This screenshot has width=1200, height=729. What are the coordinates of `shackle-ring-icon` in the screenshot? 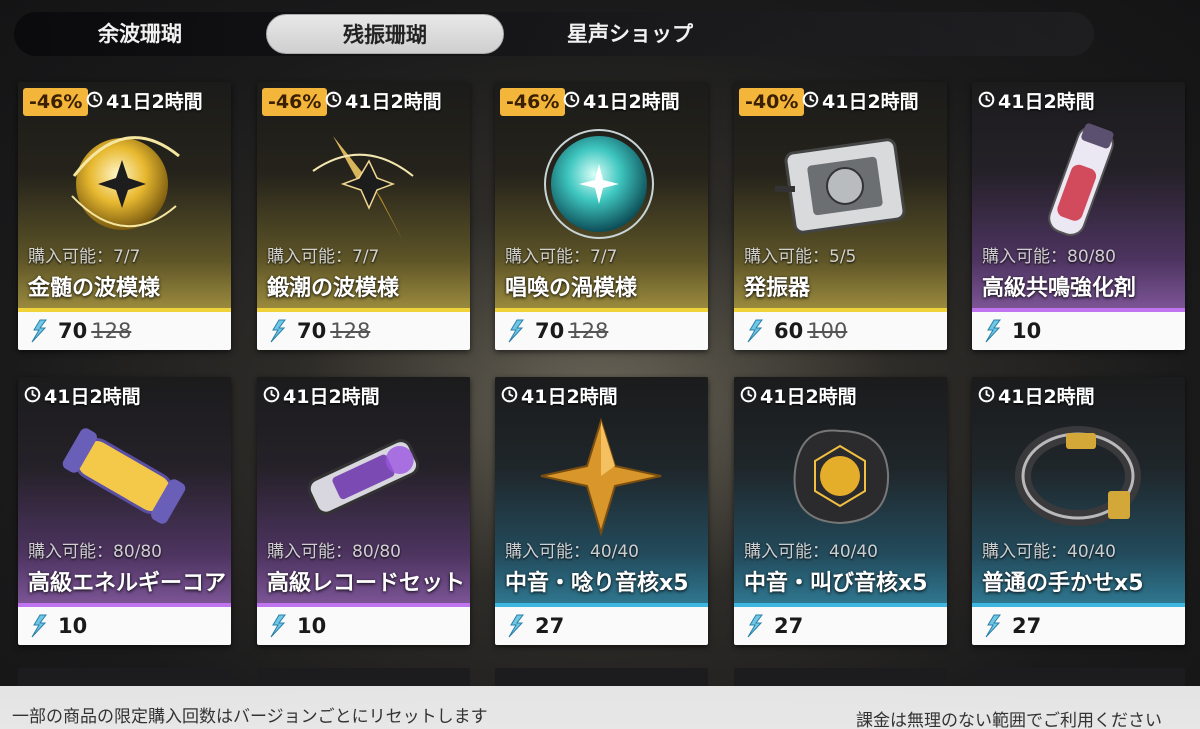 It's located at (1078, 476).